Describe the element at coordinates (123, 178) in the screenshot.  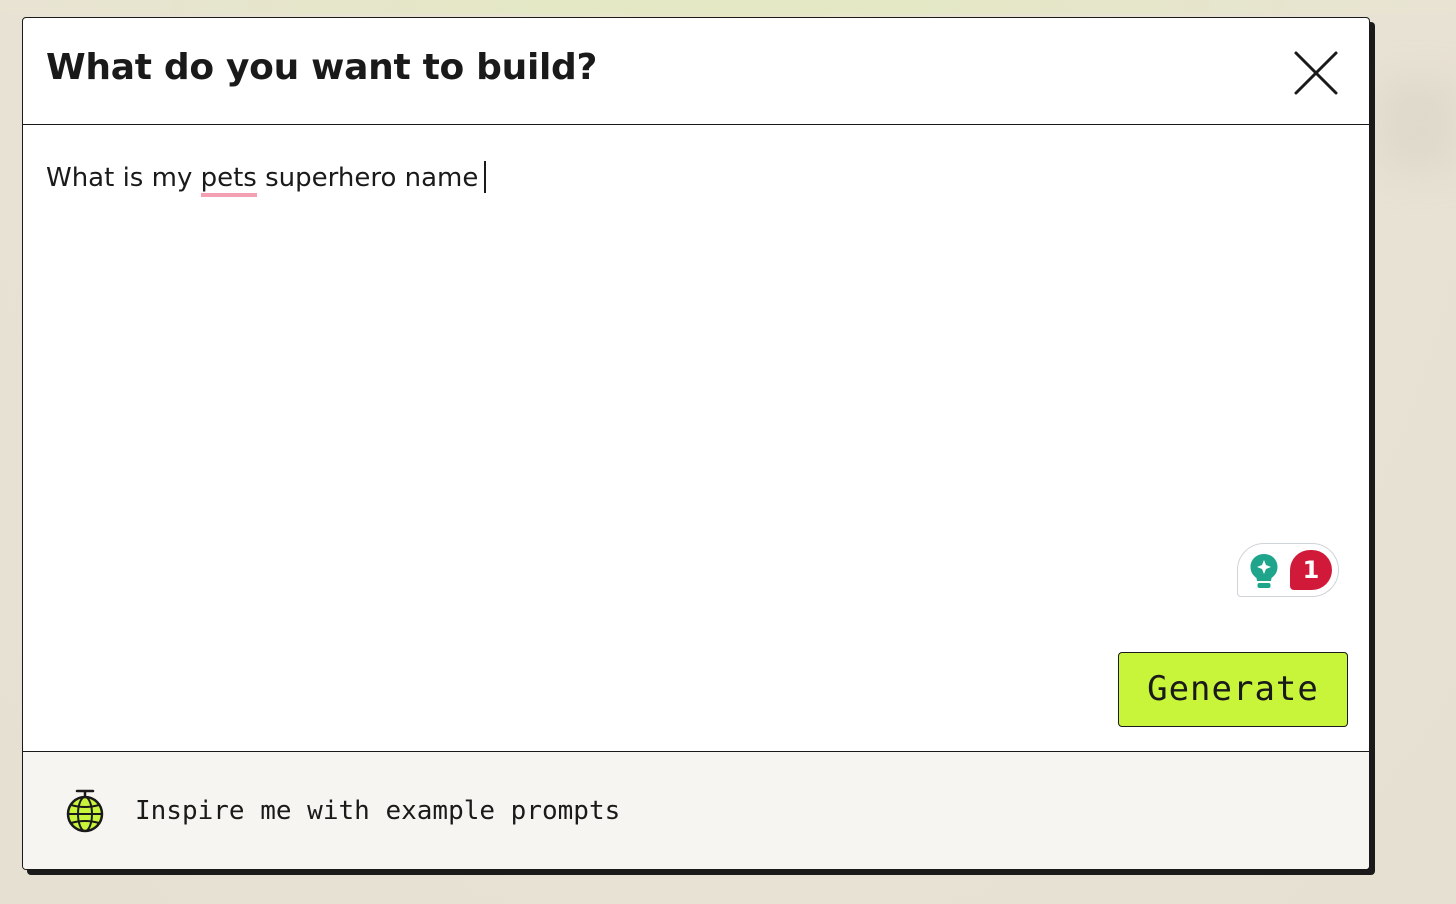
I see `prompt-text-before: What is my` at that location.